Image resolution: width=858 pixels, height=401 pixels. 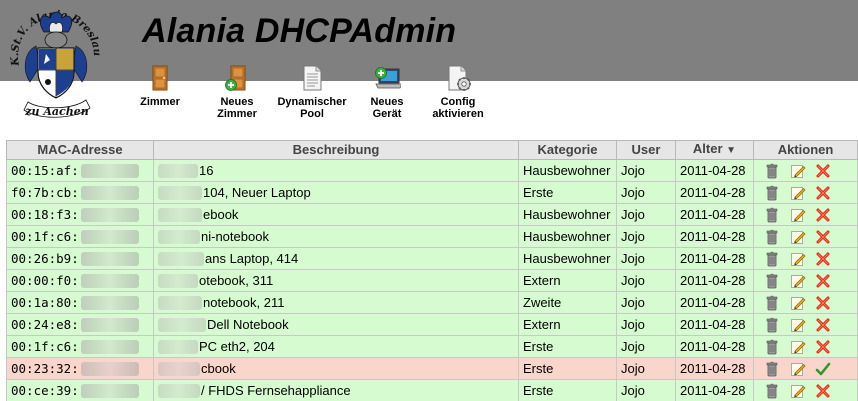 I want to click on category-cell: Erste, so click(x=567, y=368).